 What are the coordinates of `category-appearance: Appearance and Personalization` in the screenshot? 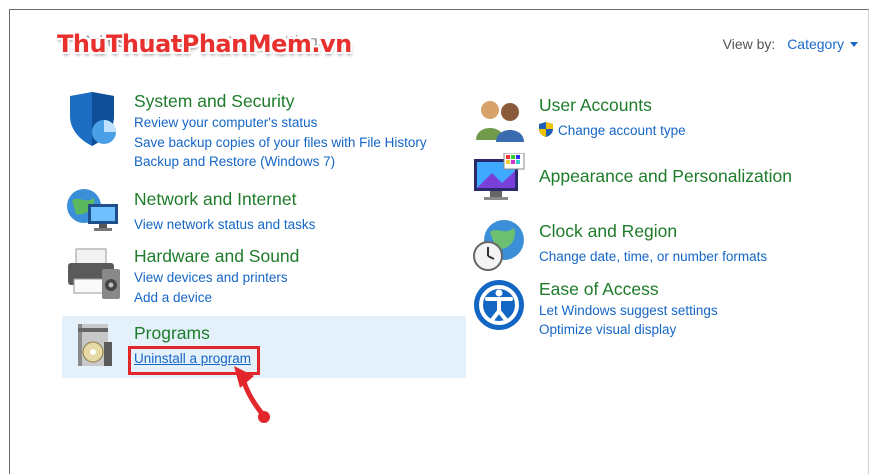 It's located at (667, 180).